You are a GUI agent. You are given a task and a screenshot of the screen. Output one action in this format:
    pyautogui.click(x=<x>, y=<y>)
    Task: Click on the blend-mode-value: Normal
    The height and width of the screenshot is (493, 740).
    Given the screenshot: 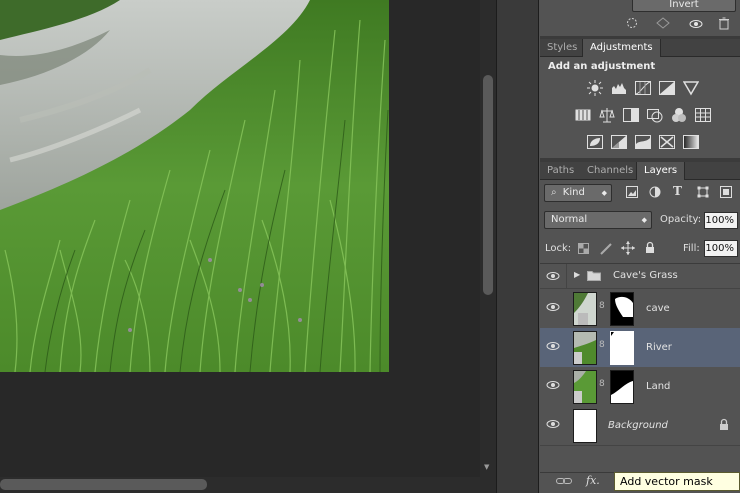 What is the action you would take?
    pyautogui.click(x=569, y=219)
    